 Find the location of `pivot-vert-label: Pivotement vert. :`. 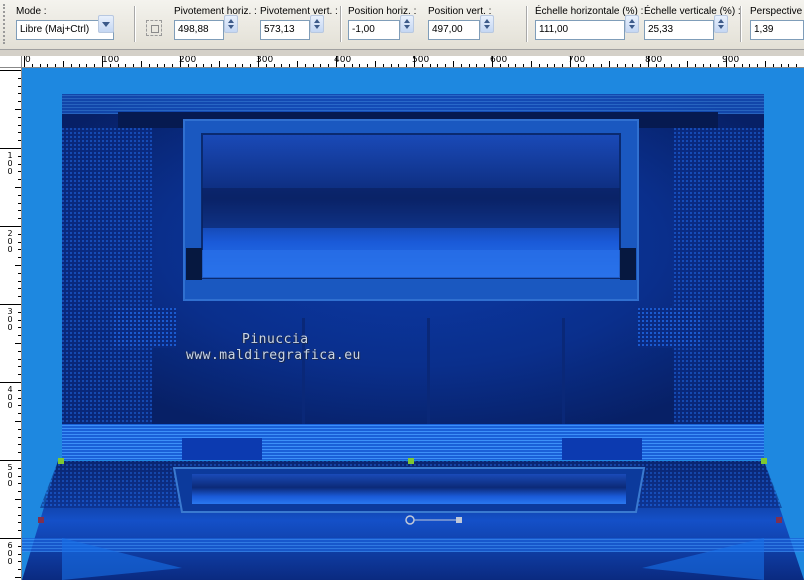

pivot-vert-label: Pivotement vert. : is located at coordinates (299, 11).